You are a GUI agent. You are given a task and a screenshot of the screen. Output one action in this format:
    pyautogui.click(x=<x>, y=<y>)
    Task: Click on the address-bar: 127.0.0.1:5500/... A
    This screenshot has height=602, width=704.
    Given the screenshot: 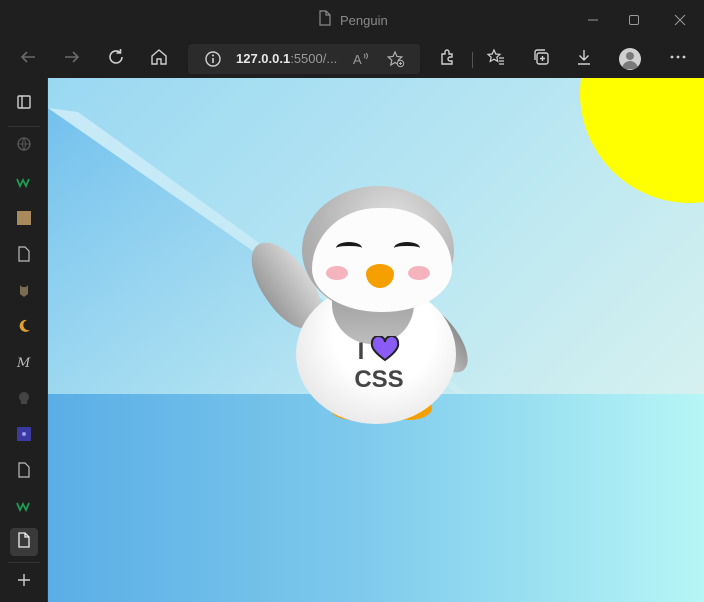 What is the action you would take?
    pyautogui.click(x=304, y=59)
    